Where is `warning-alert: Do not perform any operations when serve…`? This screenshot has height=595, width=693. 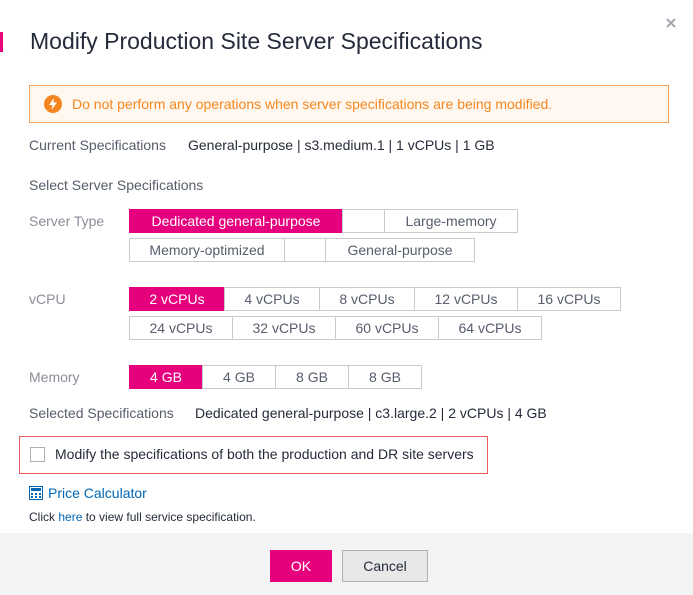 warning-alert: Do not perform any operations when serve… is located at coordinates (349, 104).